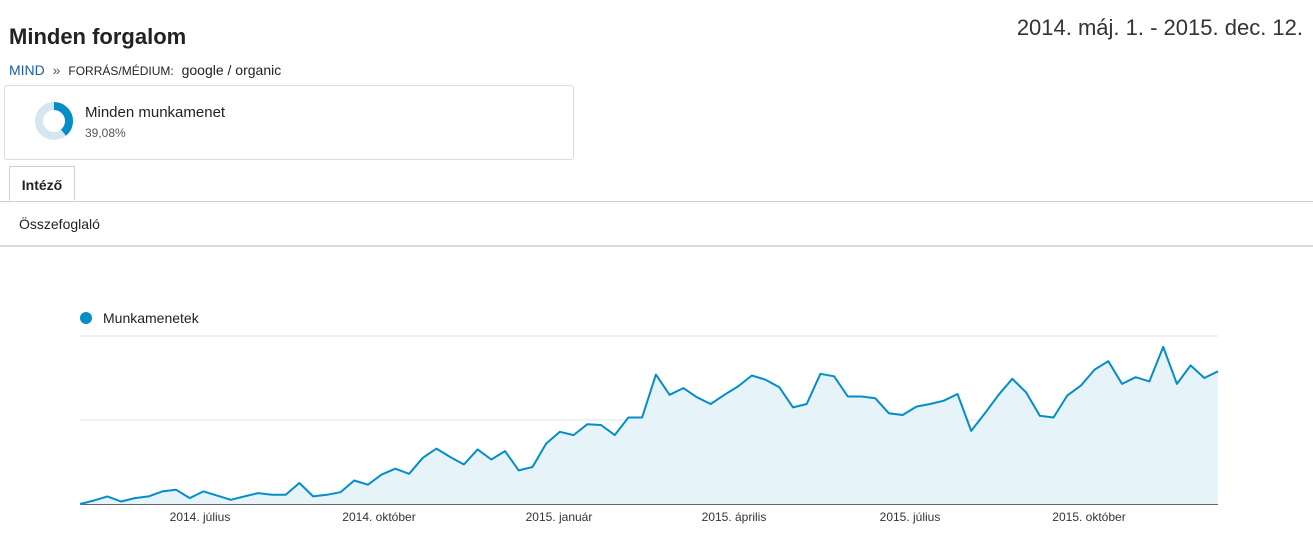 The image size is (1313, 544). I want to click on segment-donut-icon, so click(54, 121).